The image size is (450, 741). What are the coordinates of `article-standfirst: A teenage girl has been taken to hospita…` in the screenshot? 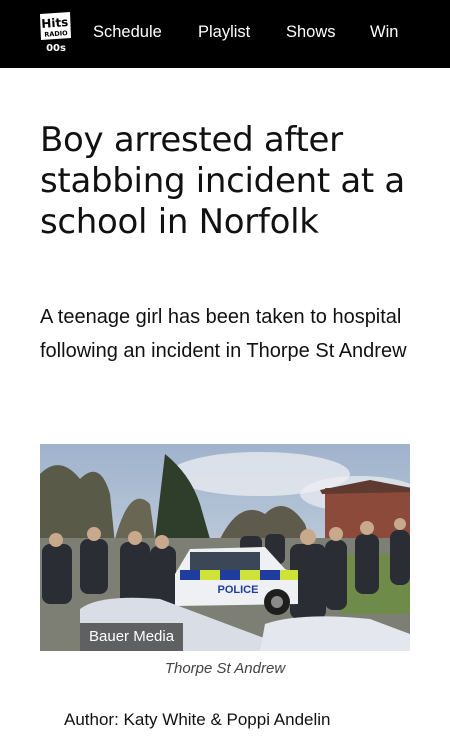 It's located at (223, 334).